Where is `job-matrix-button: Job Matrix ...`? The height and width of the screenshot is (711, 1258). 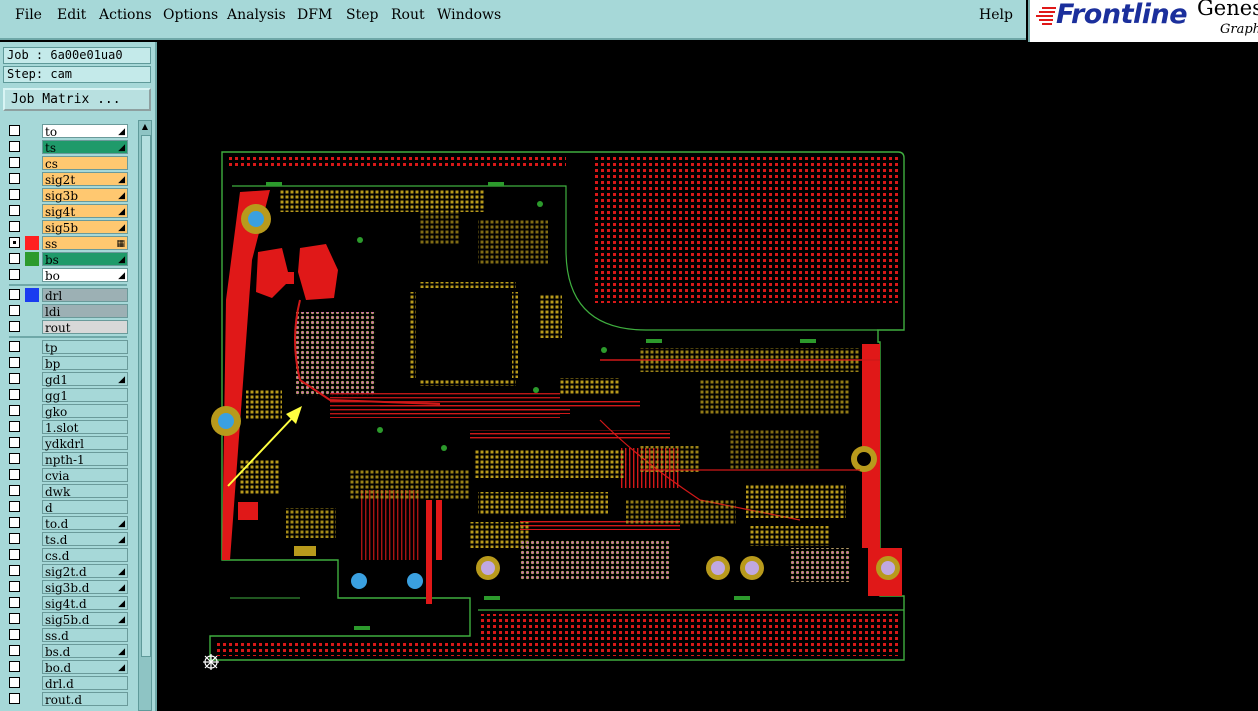 job-matrix-button: Job Matrix ... is located at coordinates (77, 99).